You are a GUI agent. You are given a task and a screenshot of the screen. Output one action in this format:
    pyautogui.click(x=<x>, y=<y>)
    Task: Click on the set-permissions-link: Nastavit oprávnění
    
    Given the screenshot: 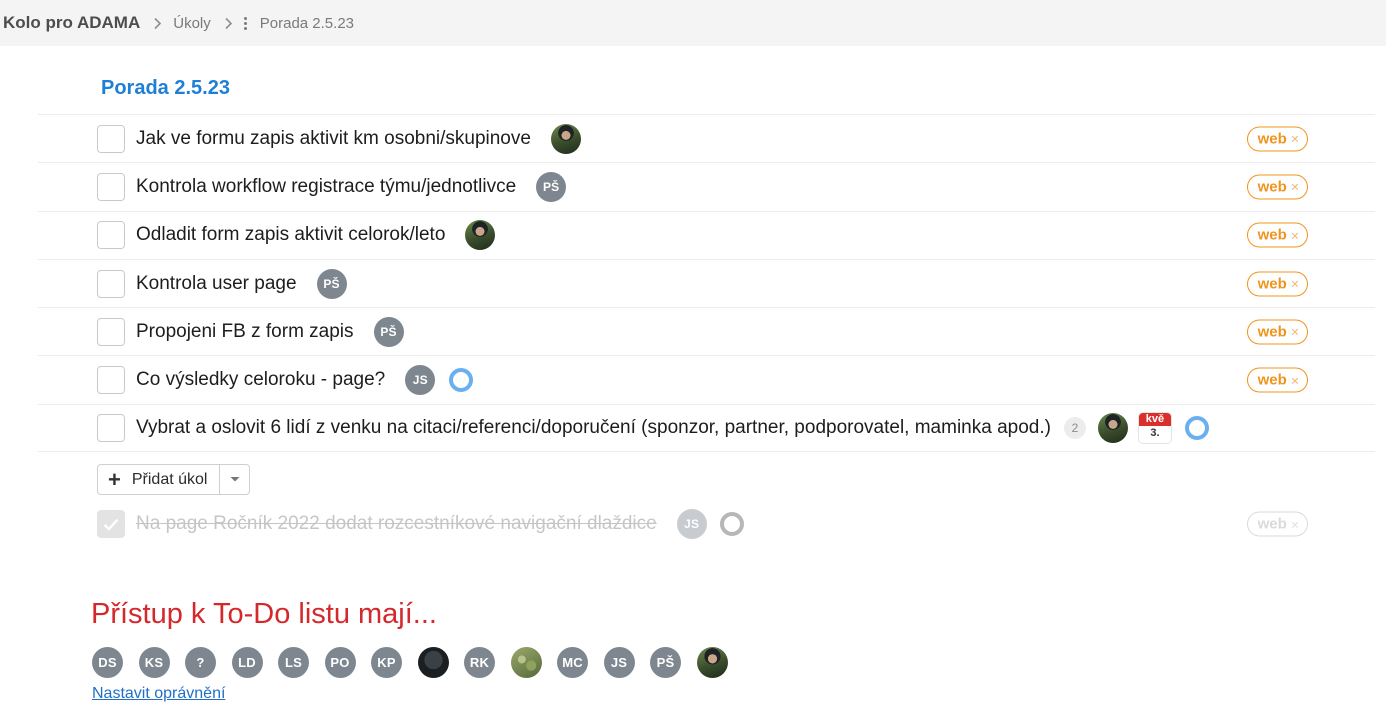 What is the action you would take?
    pyautogui.click(x=158, y=694)
    